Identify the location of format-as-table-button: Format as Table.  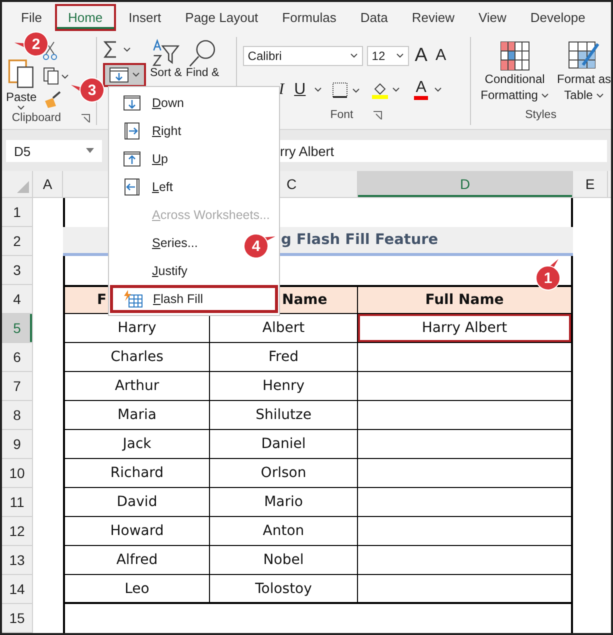
(583, 73).